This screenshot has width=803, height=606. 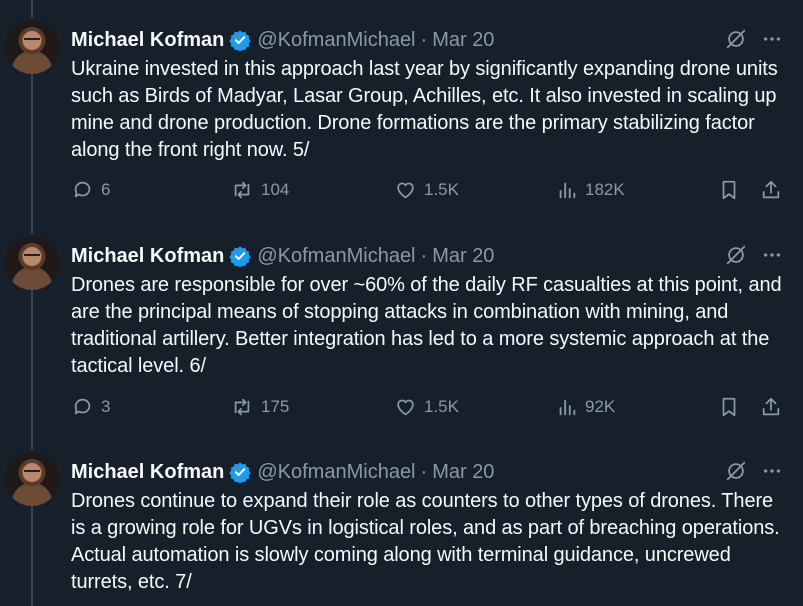 What do you see at coordinates (259, 407) in the screenshot?
I see `repost-button: 175` at bounding box center [259, 407].